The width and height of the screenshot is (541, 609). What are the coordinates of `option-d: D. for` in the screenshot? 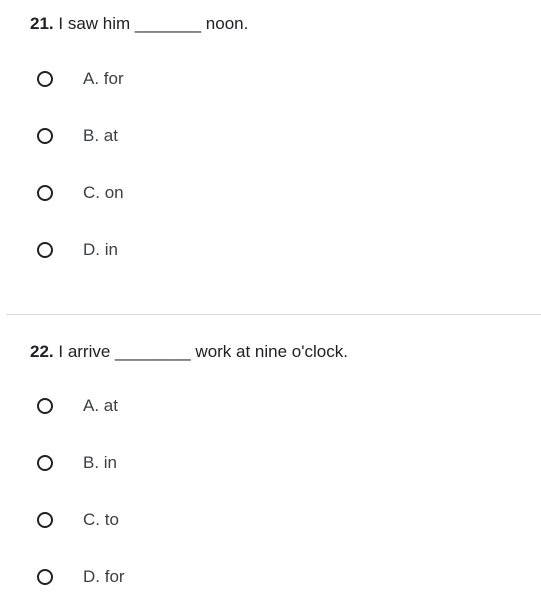 It's located at (81, 577).